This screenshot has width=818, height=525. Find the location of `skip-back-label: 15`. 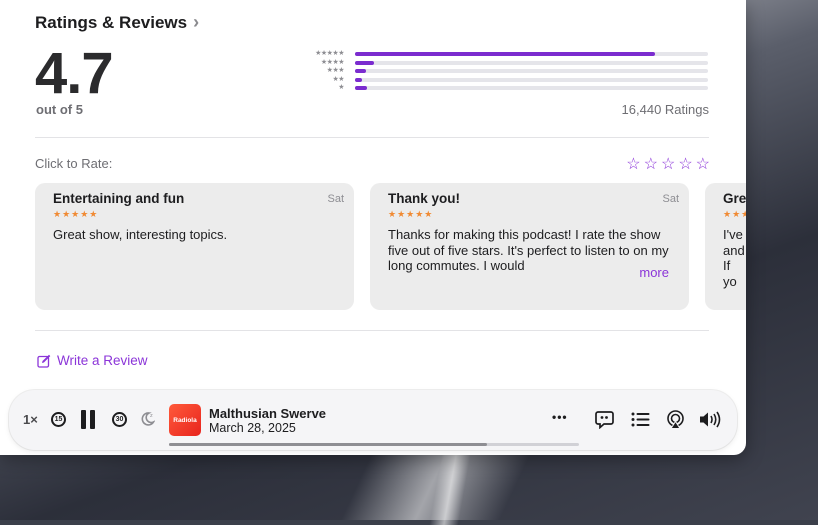

skip-back-label: 15 is located at coordinates (58, 419).